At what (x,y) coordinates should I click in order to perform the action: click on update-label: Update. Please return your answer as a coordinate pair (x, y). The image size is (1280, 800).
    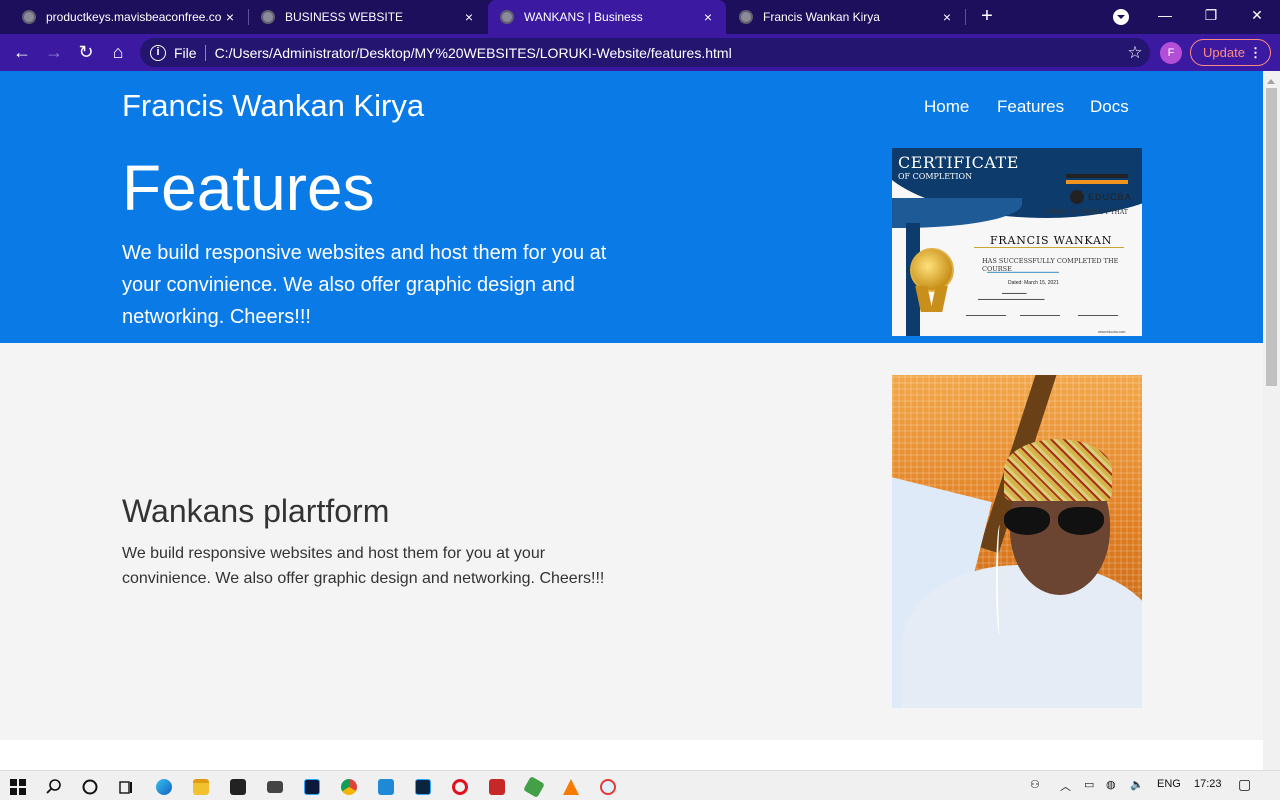
    Looking at the image, I should click on (1224, 52).